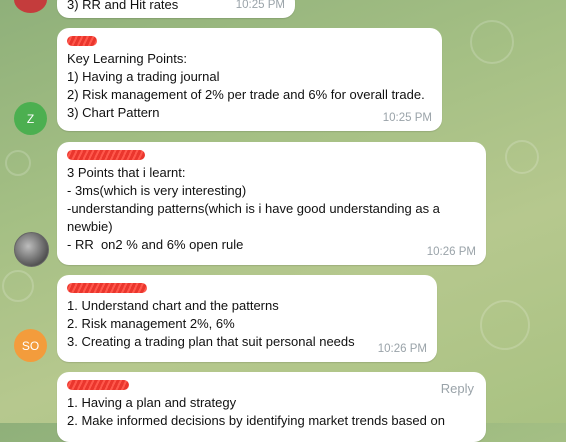 The height and width of the screenshot is (442, 566). I want to click on reply-button: Reply, so click(457, 389).